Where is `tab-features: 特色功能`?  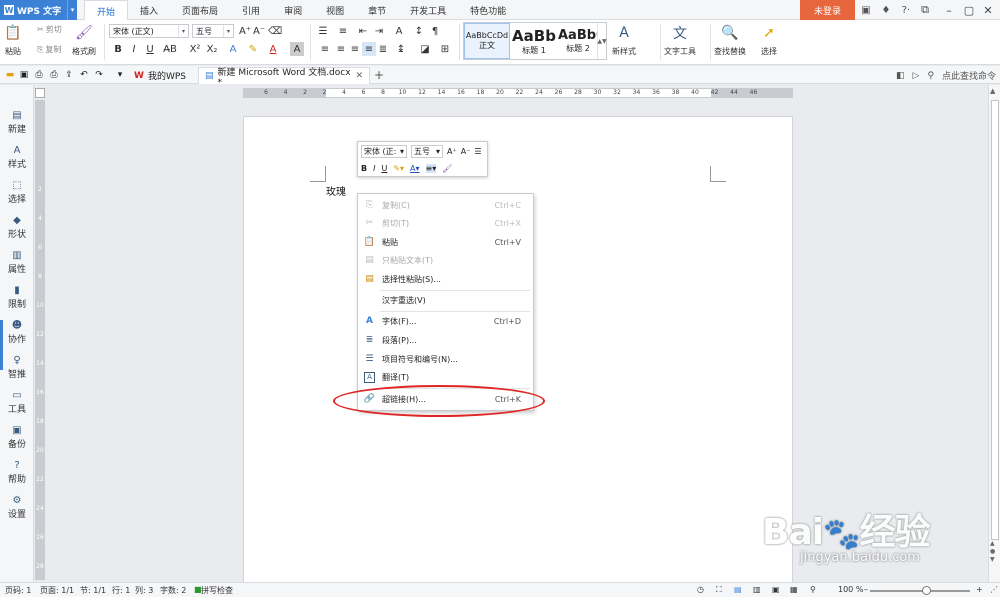
tab-features: 特色功能 is located at coordinates (488, 10).